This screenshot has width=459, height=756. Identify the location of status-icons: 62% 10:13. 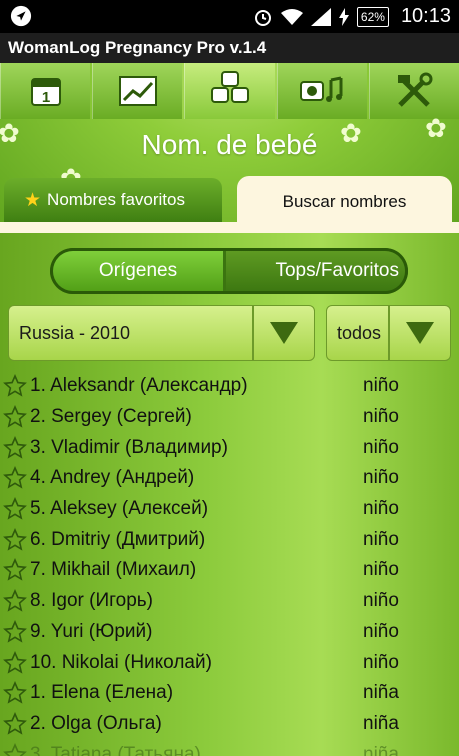
(352, 16).